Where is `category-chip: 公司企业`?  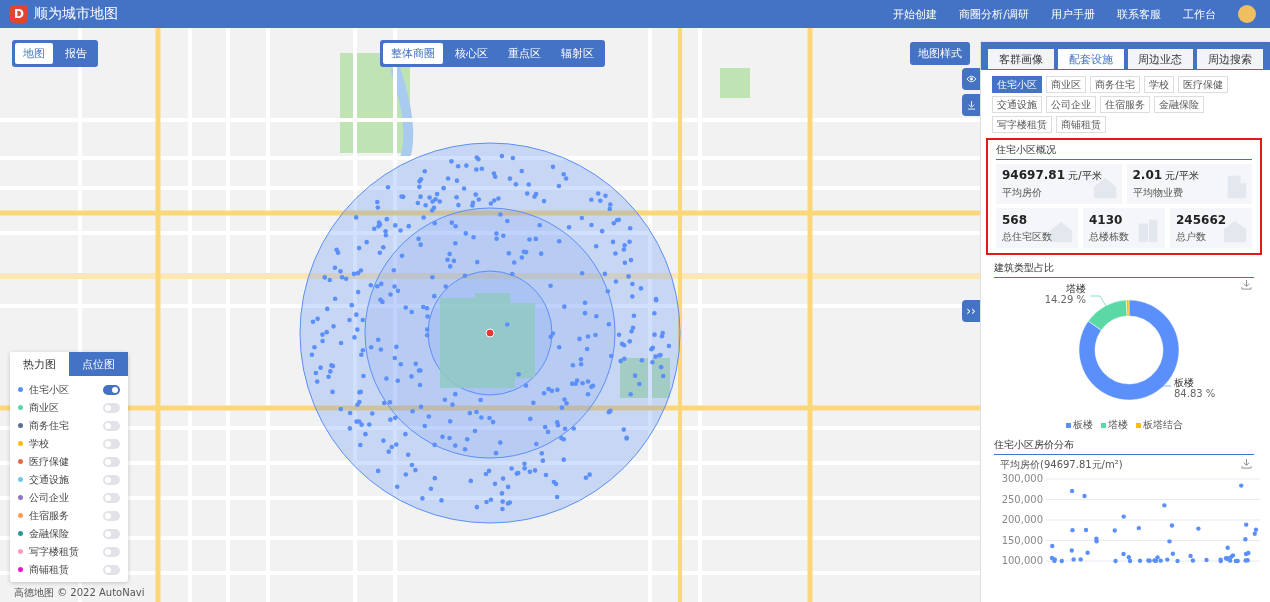 category-chip: 公司企业 is located at coordinates (1071, 104).